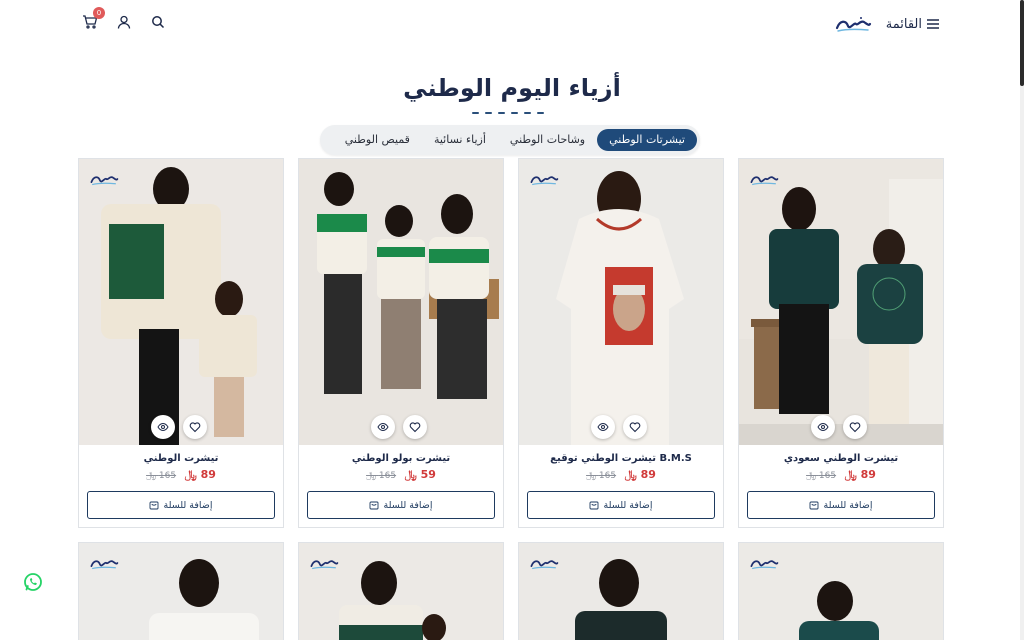 This screenshot has height=640, width=1024. I want to click on page-title: أزياء اليوم الوطني, so click(512, 88).